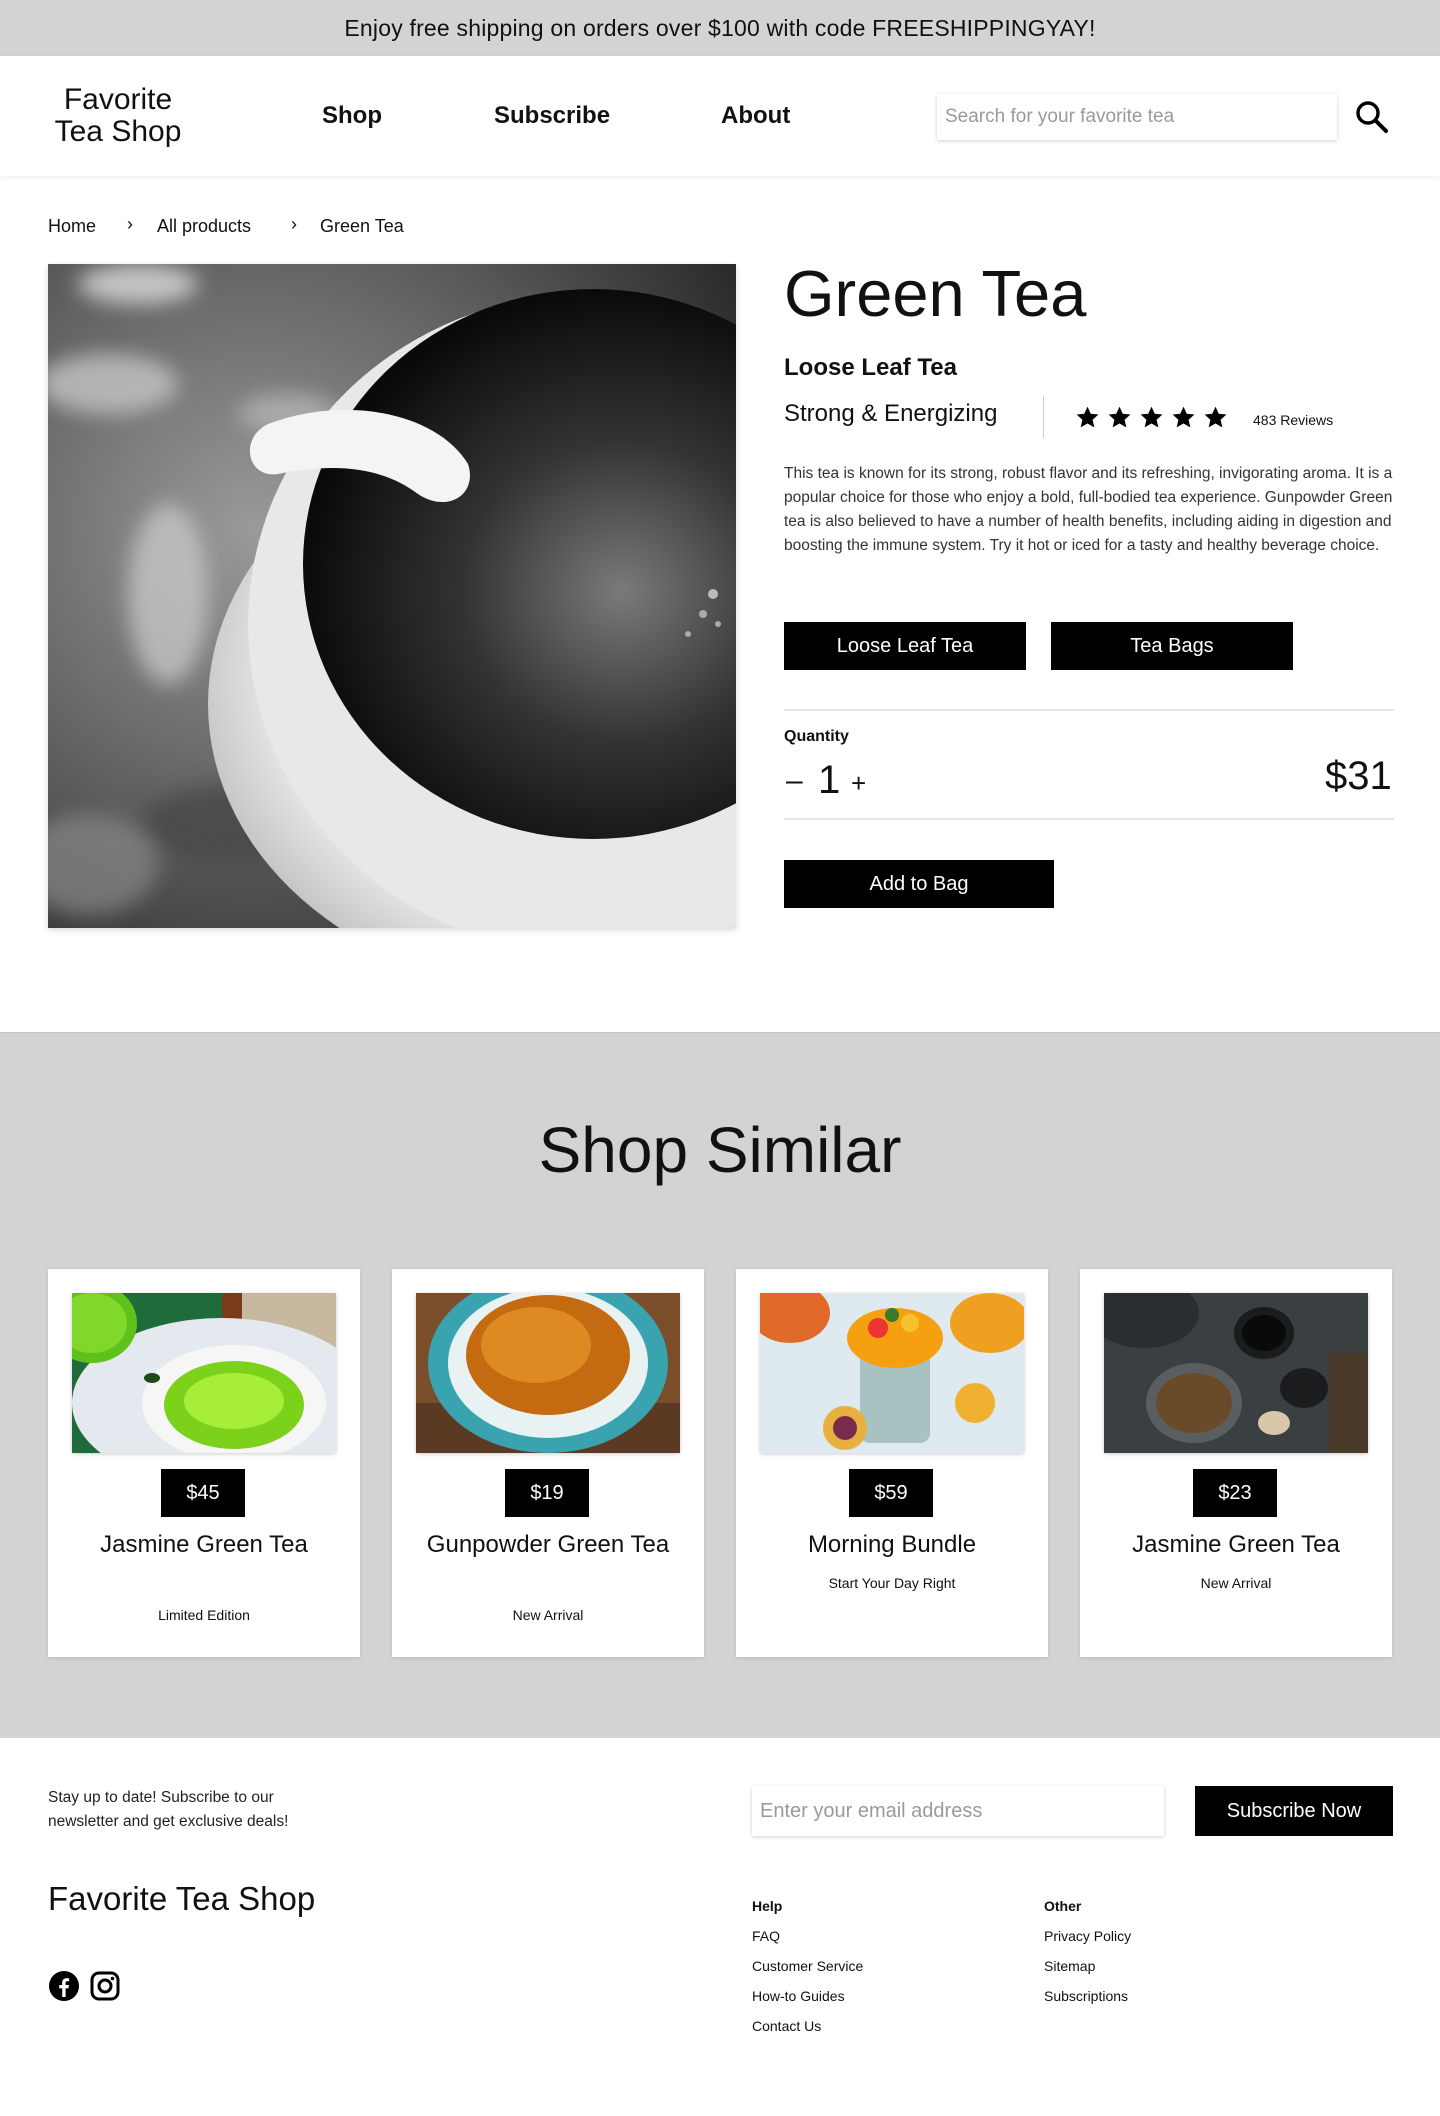  Describe the element at coordinates (892, 1544) in the screenshot. I see `product-card-name: Morning Bundle` at that location.